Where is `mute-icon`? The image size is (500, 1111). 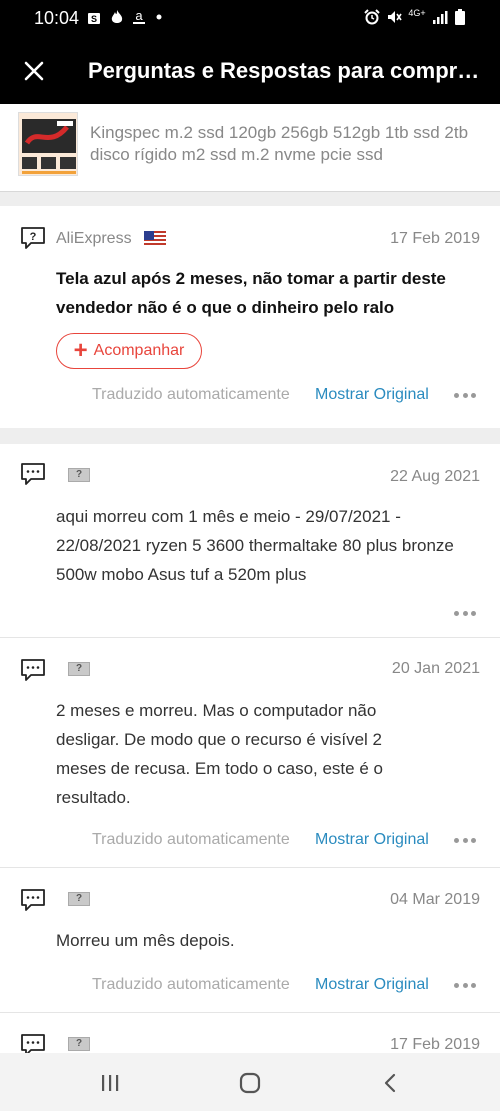 mute-icon is located at coordinates (395, 17).